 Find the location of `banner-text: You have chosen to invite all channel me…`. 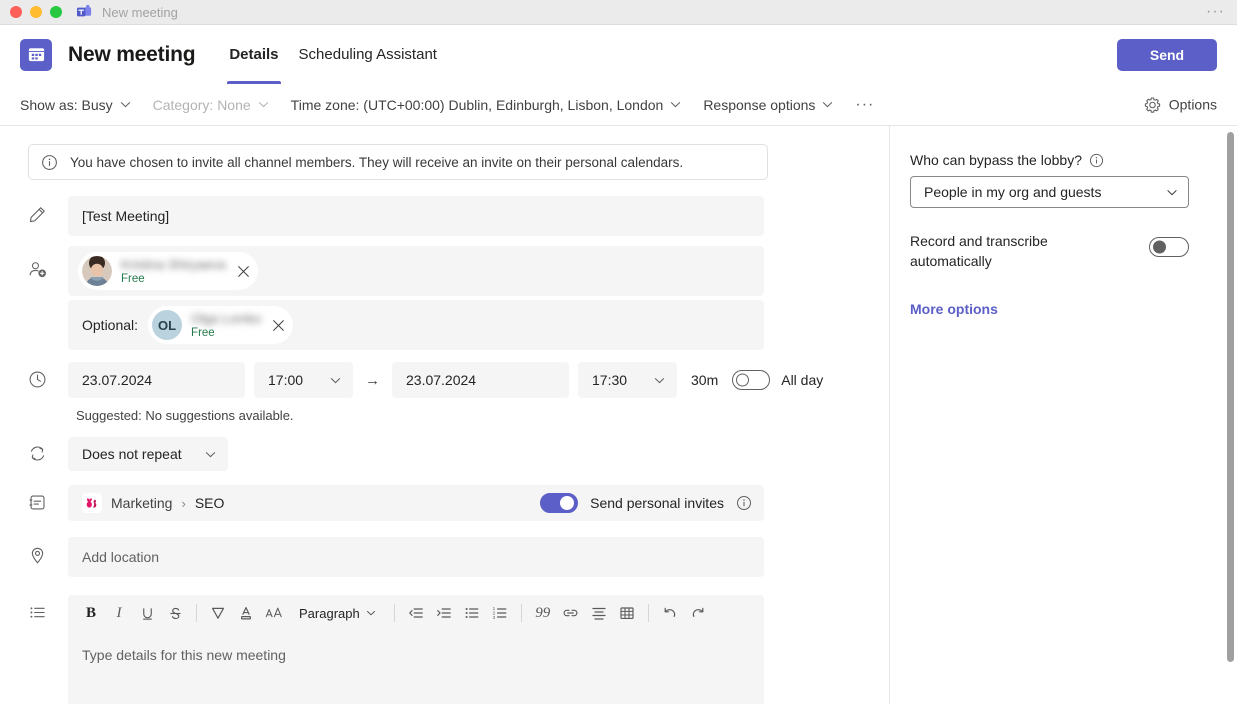

banner-text: You have chosen to invite all channel me… is located at coordinates (377, 162).